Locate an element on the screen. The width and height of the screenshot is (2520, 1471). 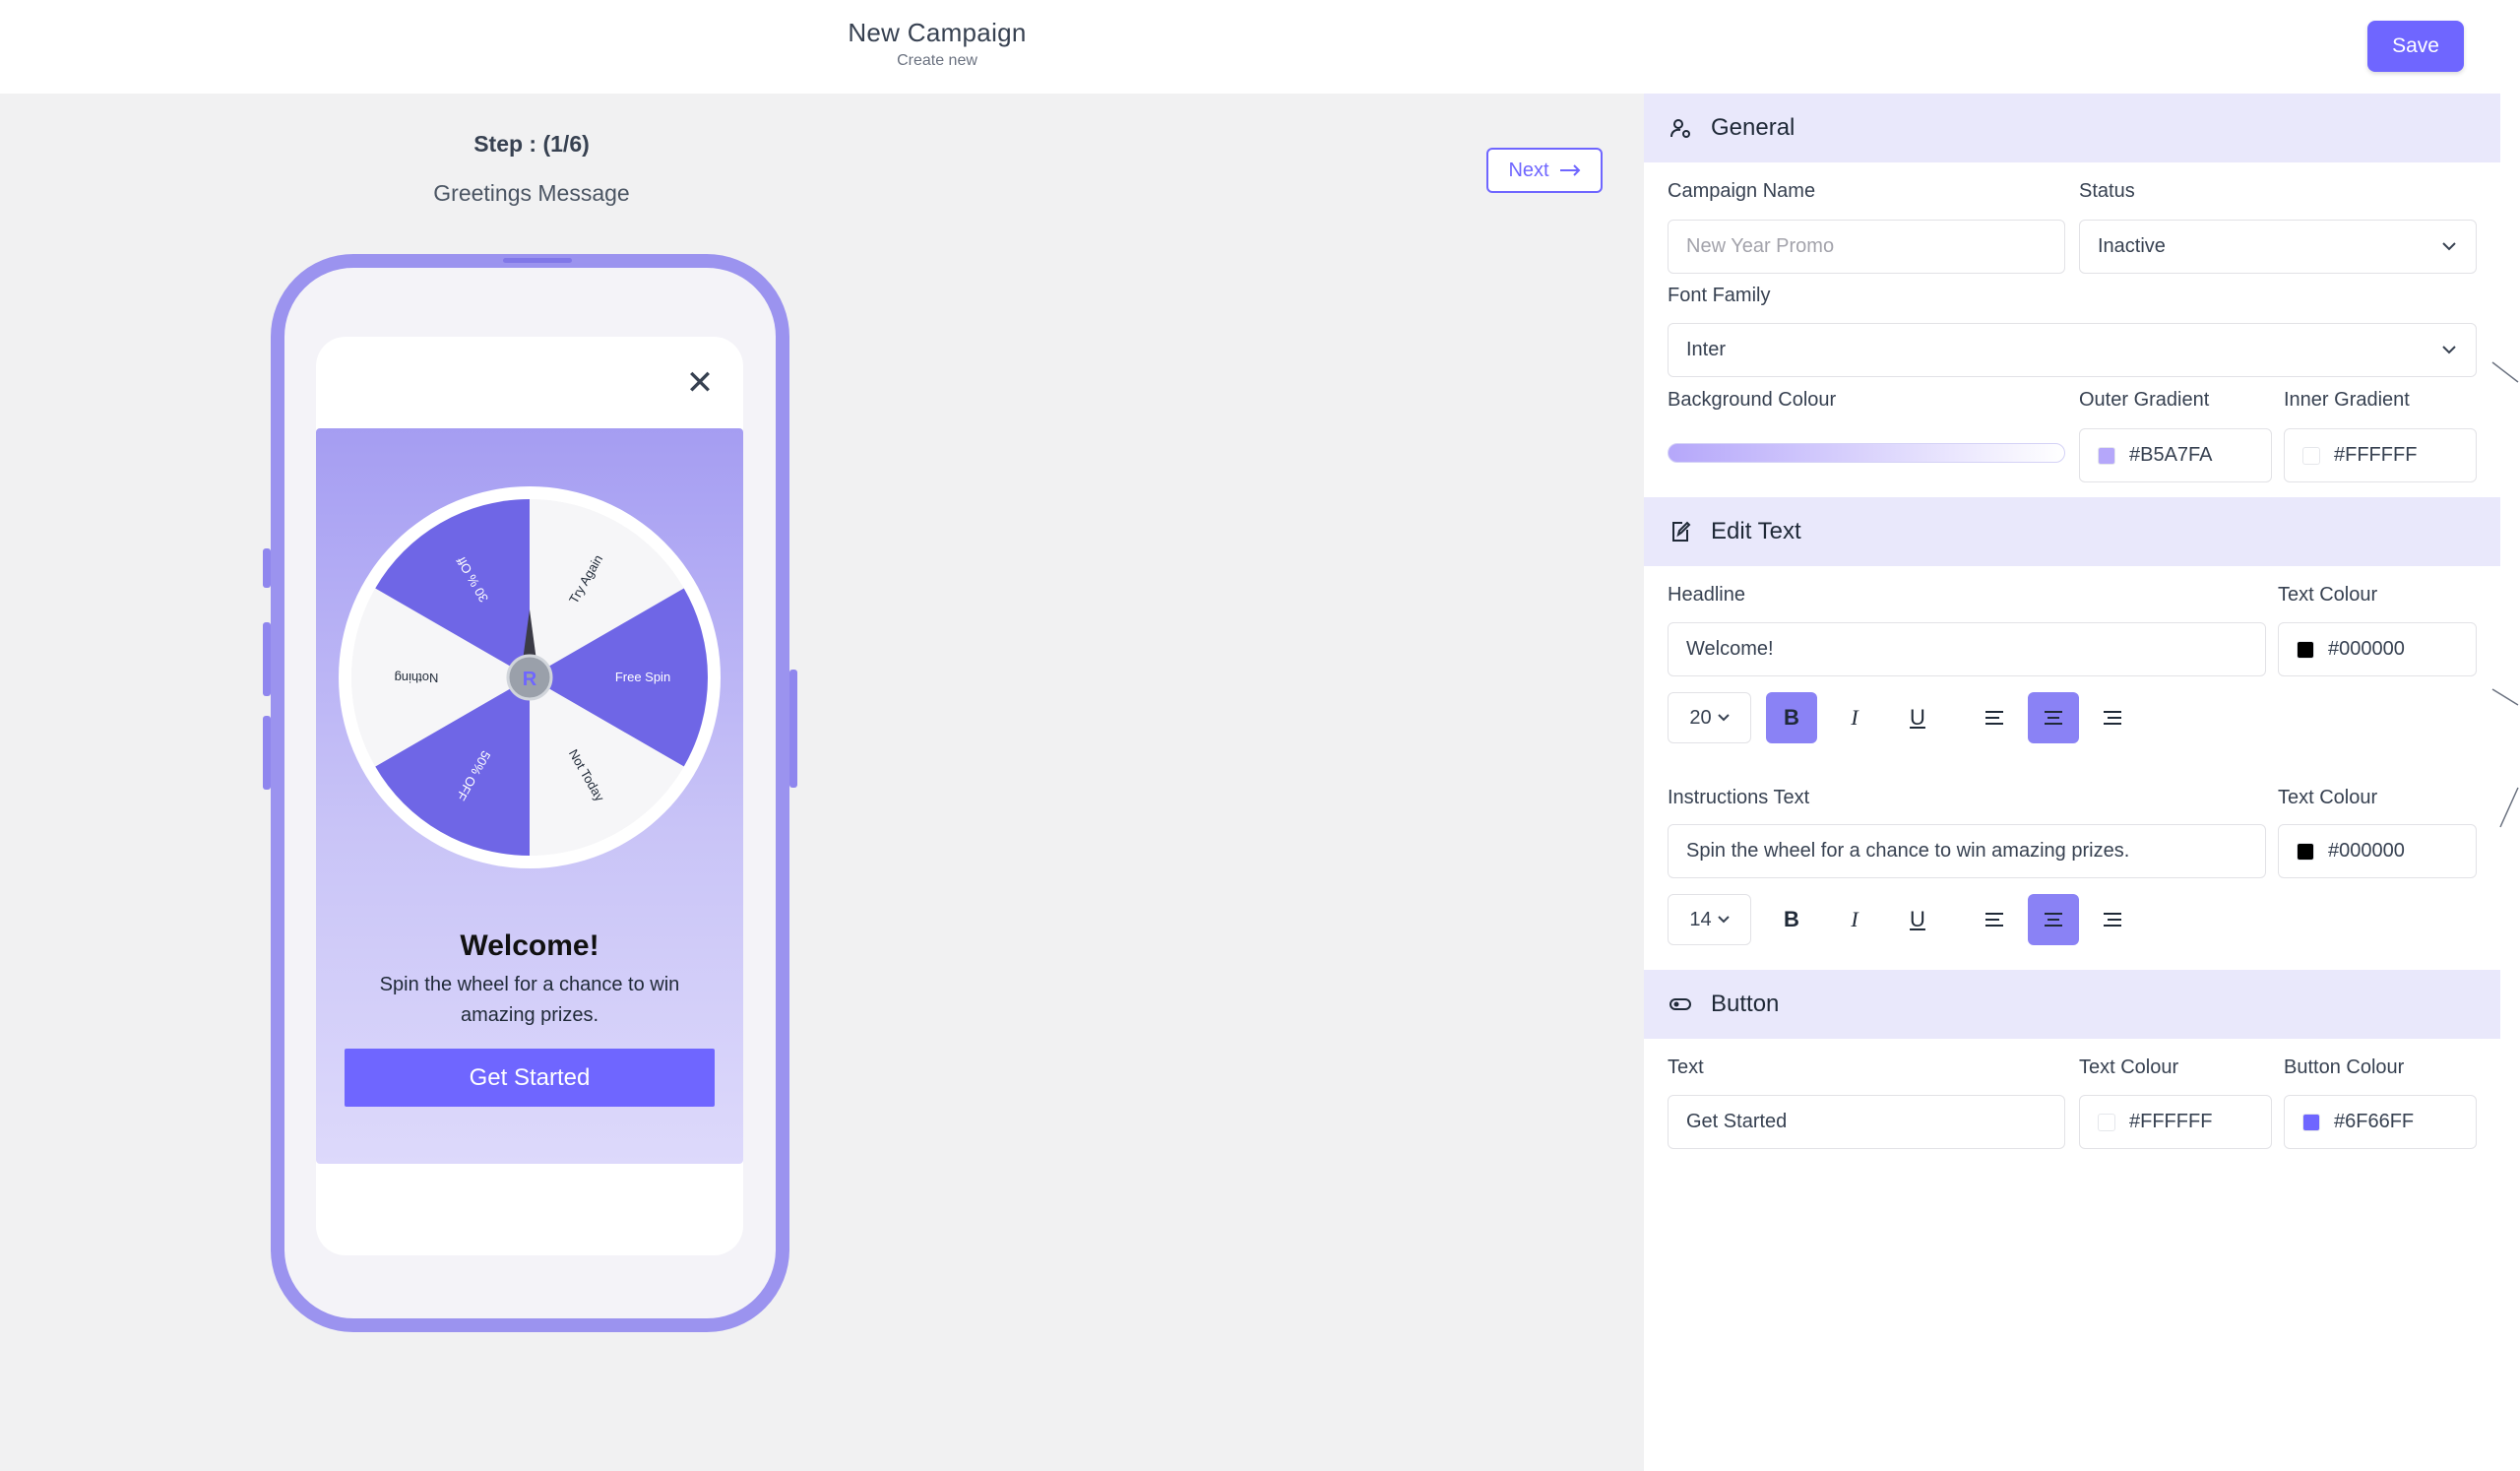
wheel-segment-label: Nothing is located at coordinates (417, 678).